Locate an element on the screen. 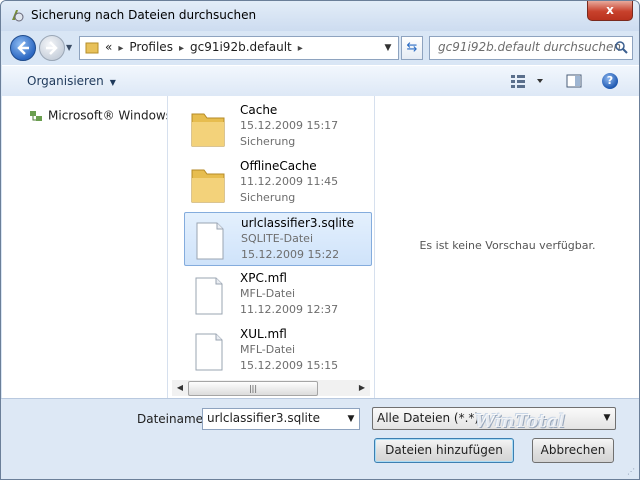 This screenshot has width=640, height=480. scroll-left-icon: ◀ is located at coordinates (180, 388).